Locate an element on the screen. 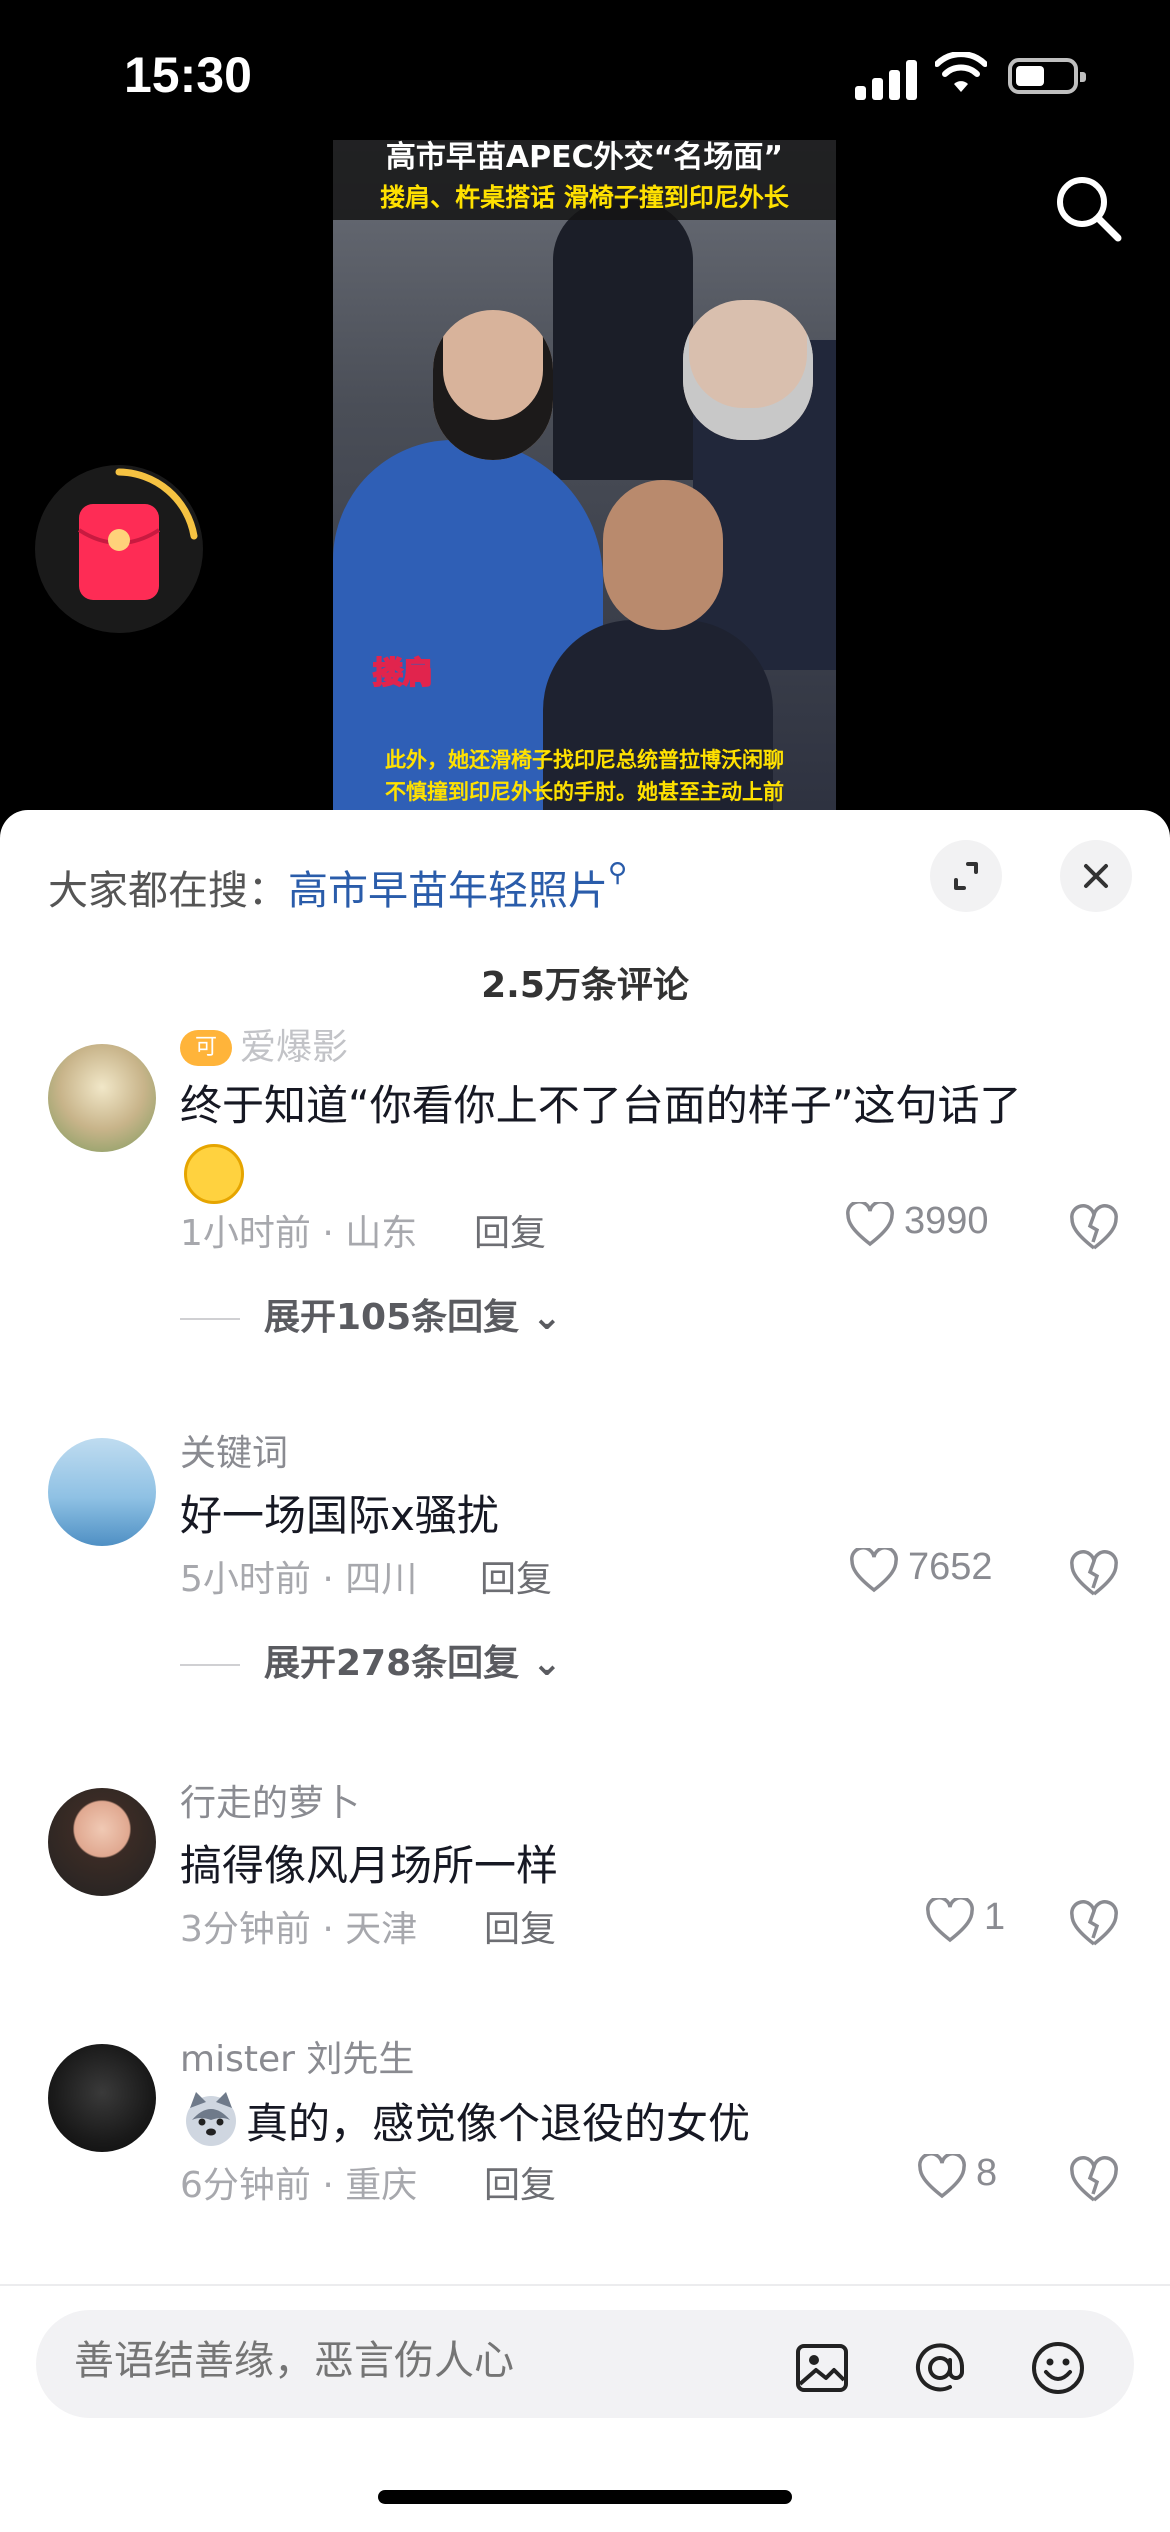 The image size is (1170, 2532). comment-meta: 5小时前 · 四川 is located at coordinates (299, 1579).